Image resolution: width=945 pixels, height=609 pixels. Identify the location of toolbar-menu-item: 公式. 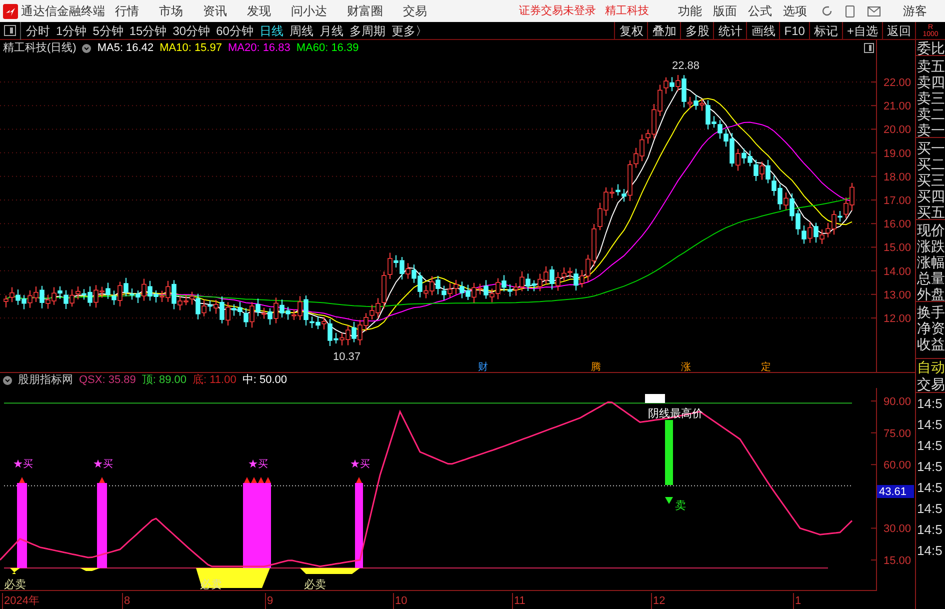
(760, 11).